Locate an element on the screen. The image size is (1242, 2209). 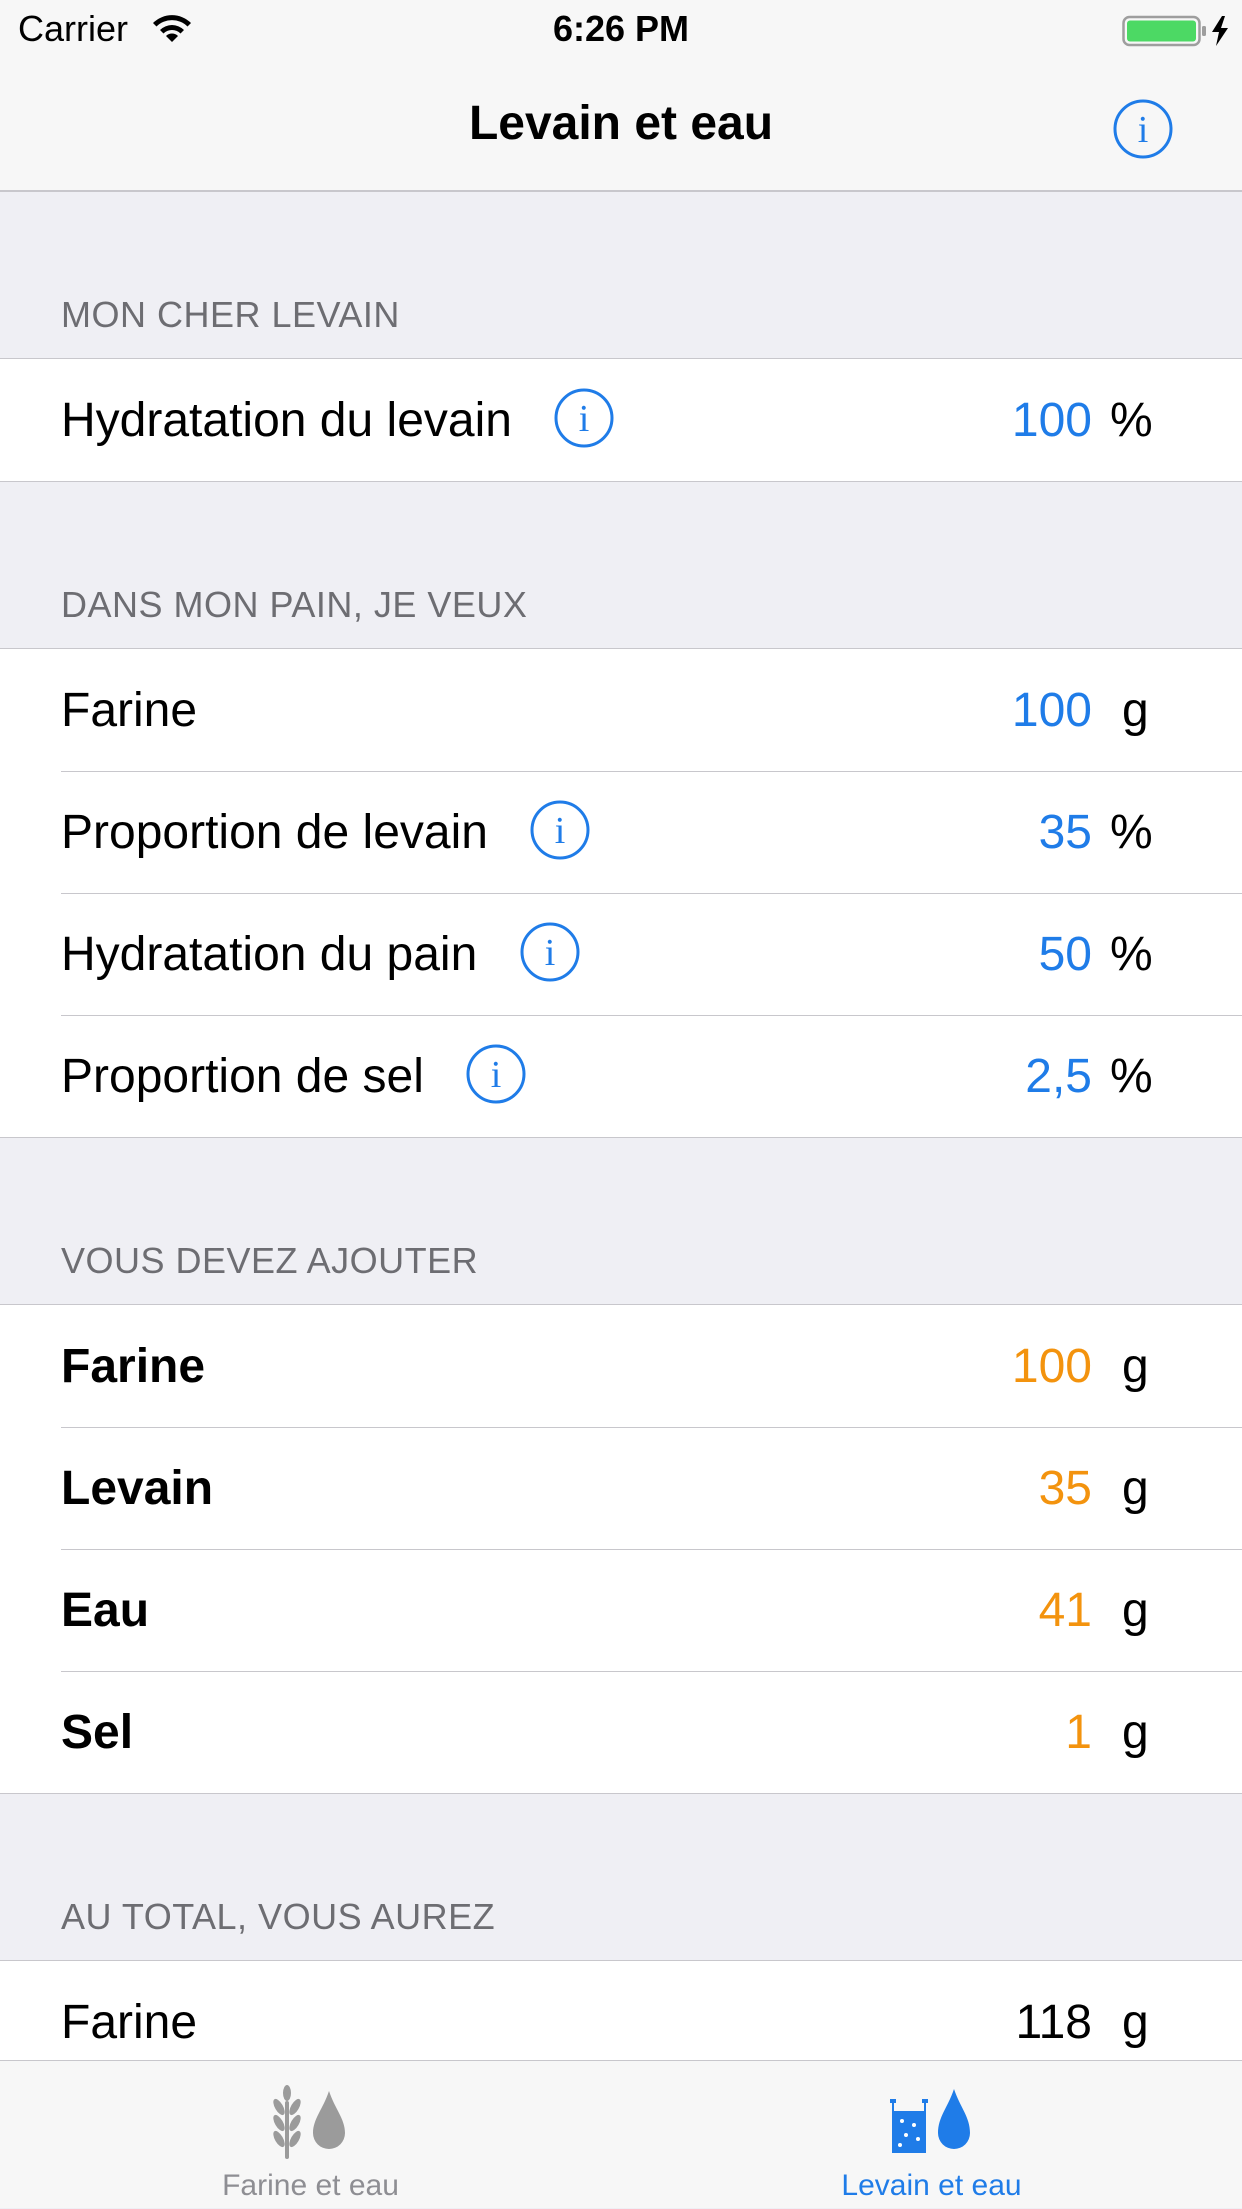
result-value: 41 is located at coordinates (1065, 1610).